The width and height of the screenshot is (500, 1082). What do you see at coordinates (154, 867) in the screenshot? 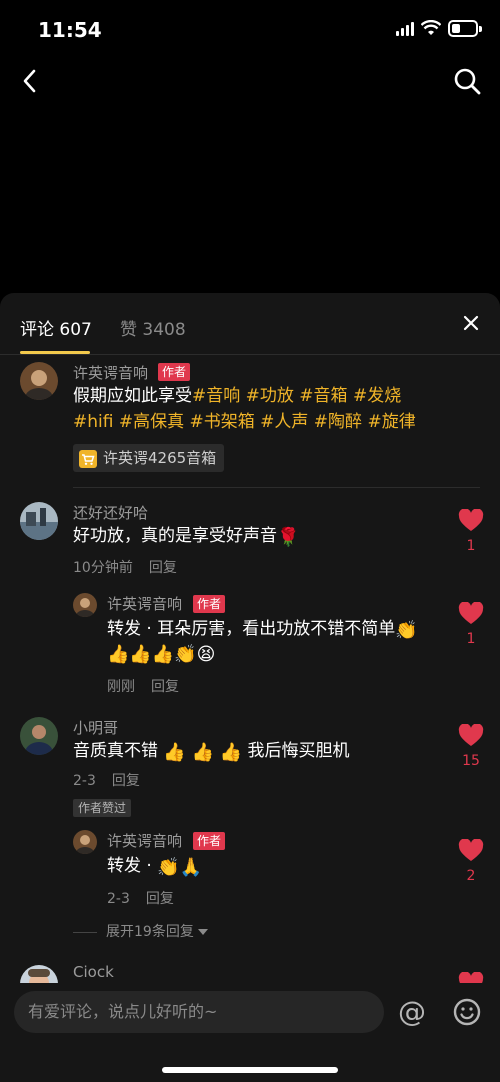
I see `reply-text: 转发 · 👏🙏` at bounding box center [154, 867].